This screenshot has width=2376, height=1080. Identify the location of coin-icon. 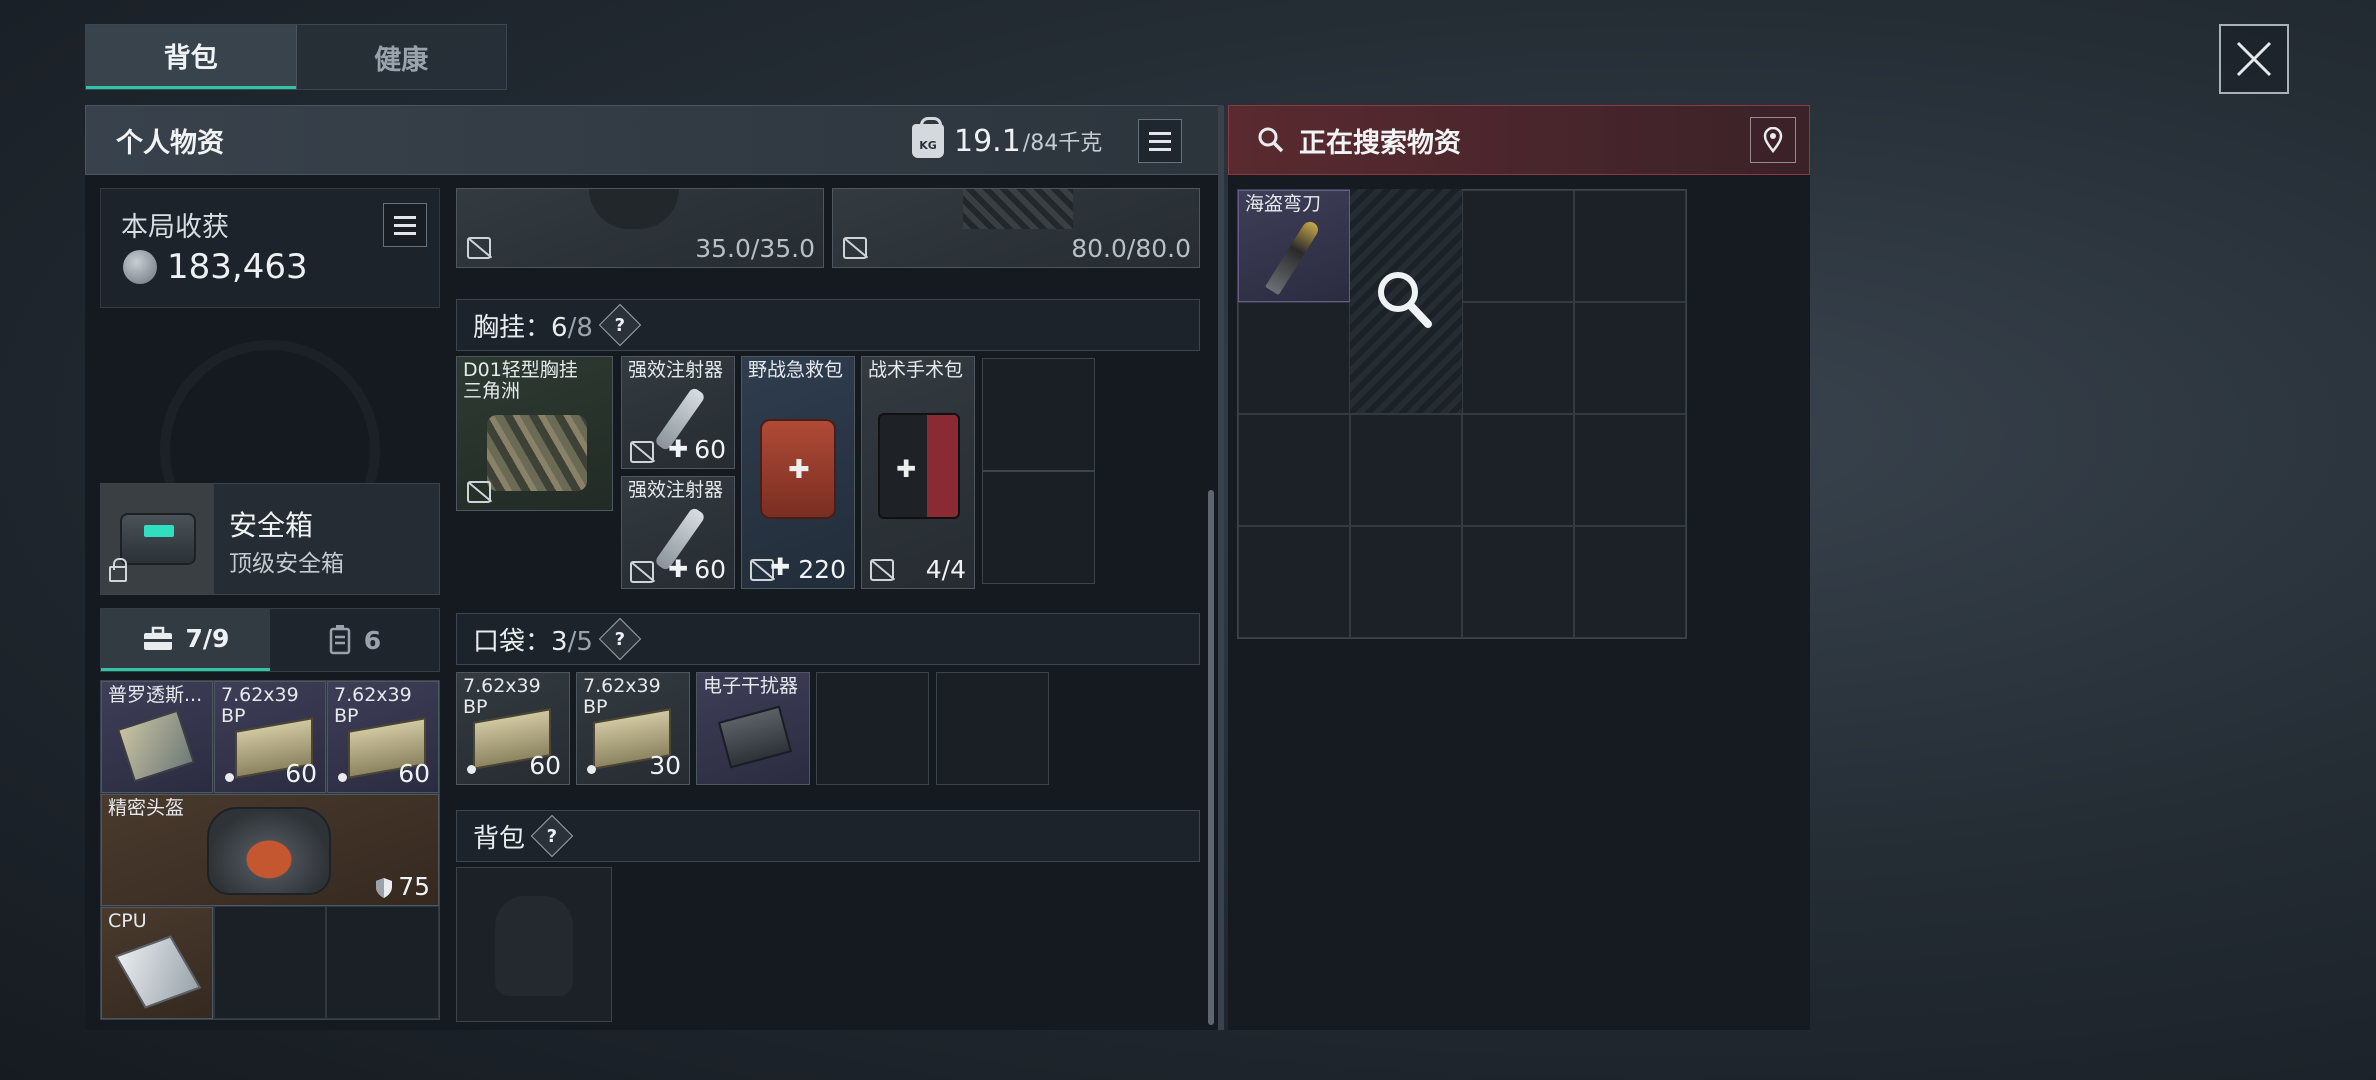
(140, 267).